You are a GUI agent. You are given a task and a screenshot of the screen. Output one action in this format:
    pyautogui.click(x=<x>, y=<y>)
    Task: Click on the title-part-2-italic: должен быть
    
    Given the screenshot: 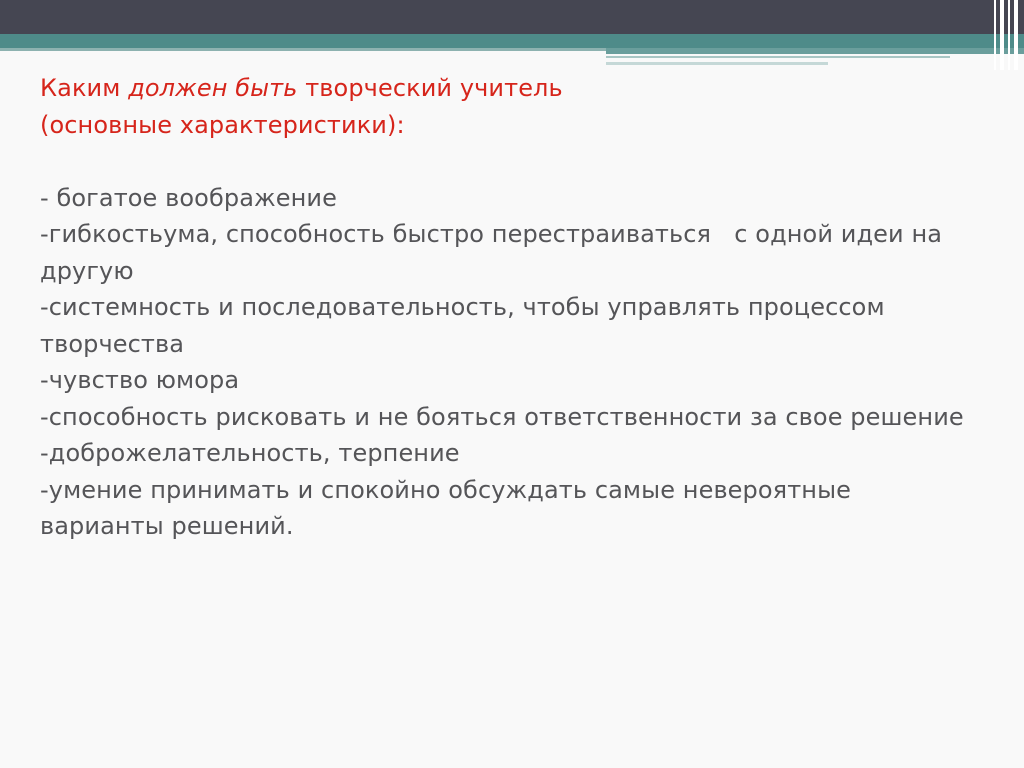 What is the action you would take?
    pyautogui.click(x=213, y=88)
    